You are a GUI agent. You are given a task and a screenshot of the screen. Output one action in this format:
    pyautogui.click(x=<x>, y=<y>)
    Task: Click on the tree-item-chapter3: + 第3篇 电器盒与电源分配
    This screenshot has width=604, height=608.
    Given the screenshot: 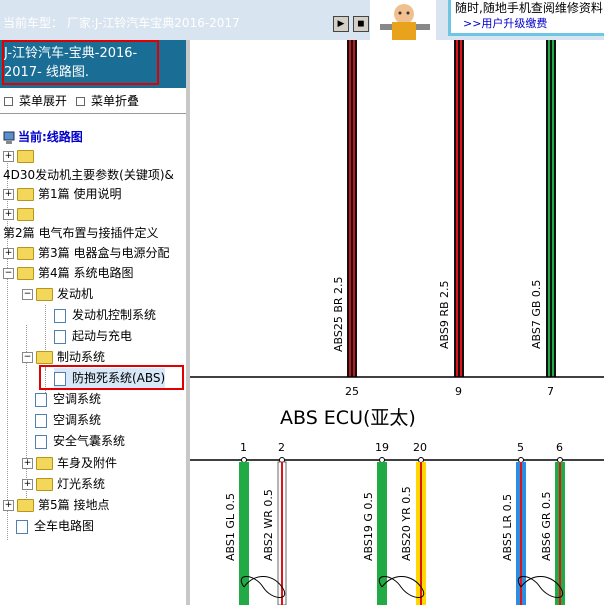 What is the action you would take?
    pyautogui.click(x=86, y=253)
    